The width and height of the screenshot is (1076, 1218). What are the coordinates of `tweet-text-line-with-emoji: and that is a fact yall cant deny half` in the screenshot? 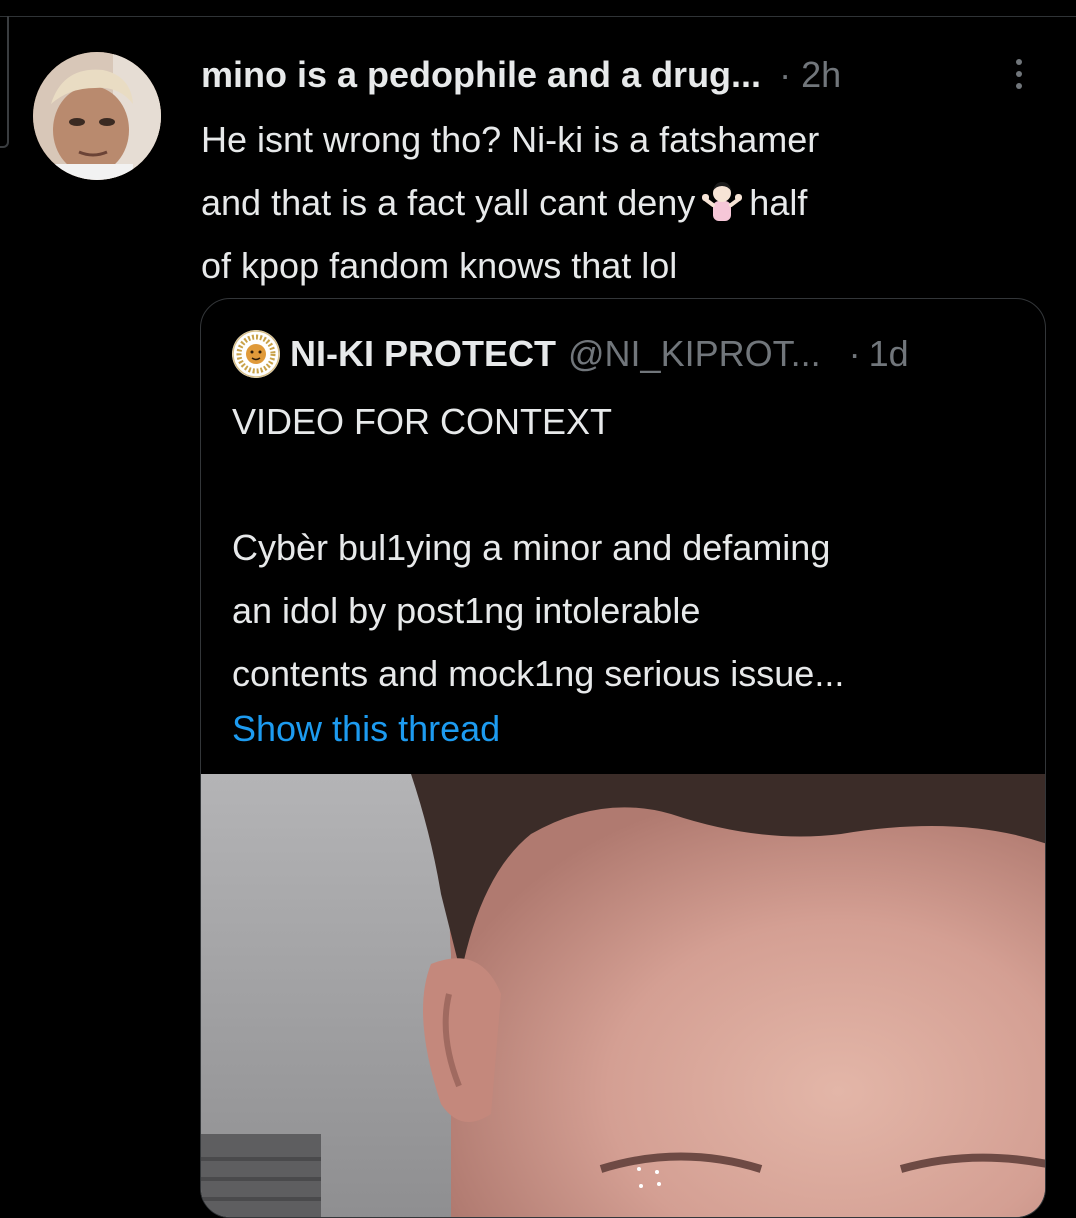 It's located at (611, 202).